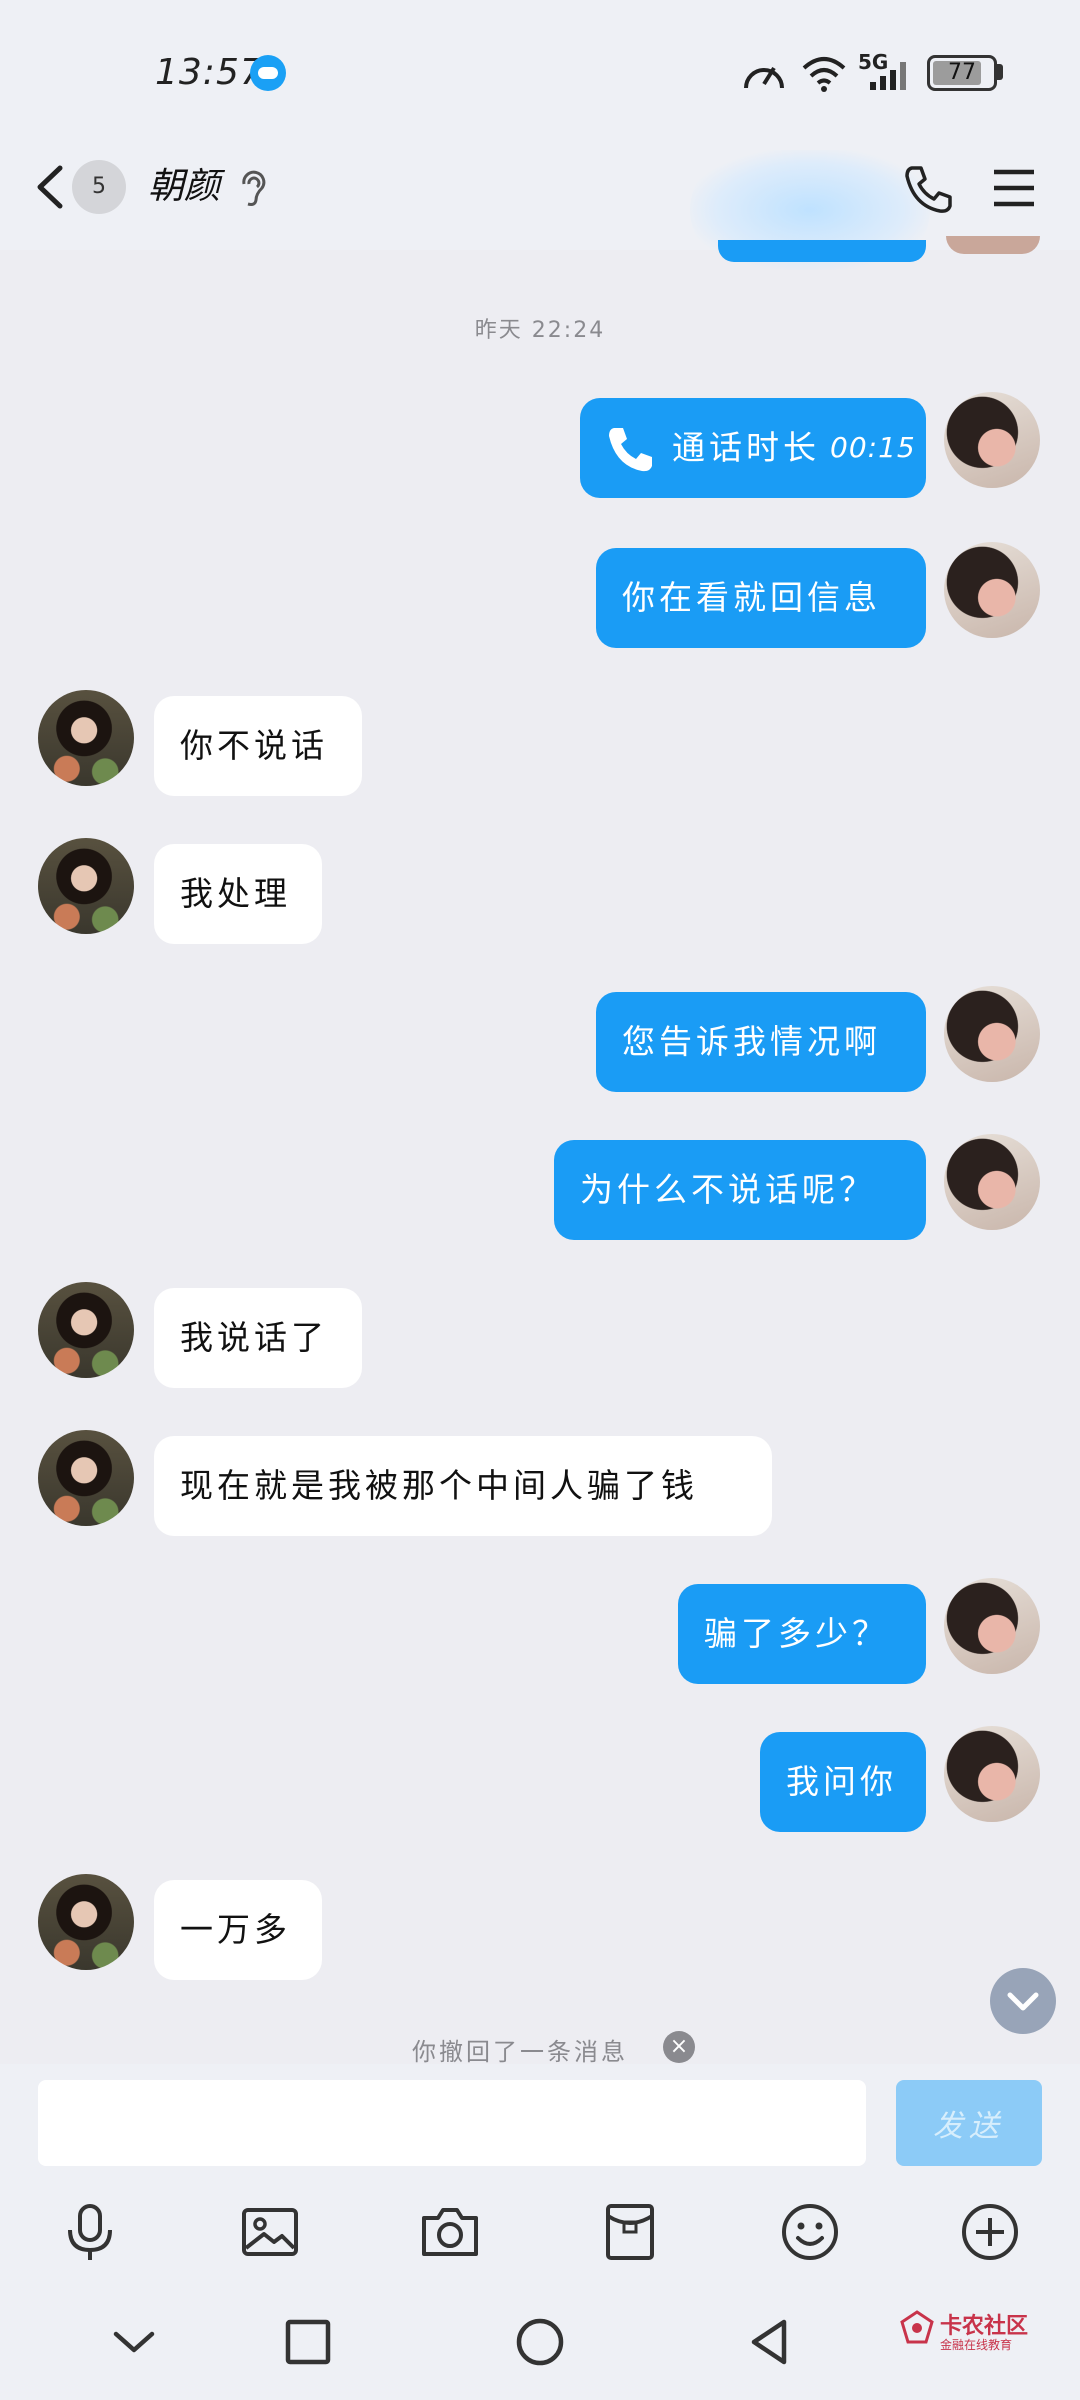  Describe the element at coordinates (50, 187) in the screenshot. I see `back-icon` at that location.